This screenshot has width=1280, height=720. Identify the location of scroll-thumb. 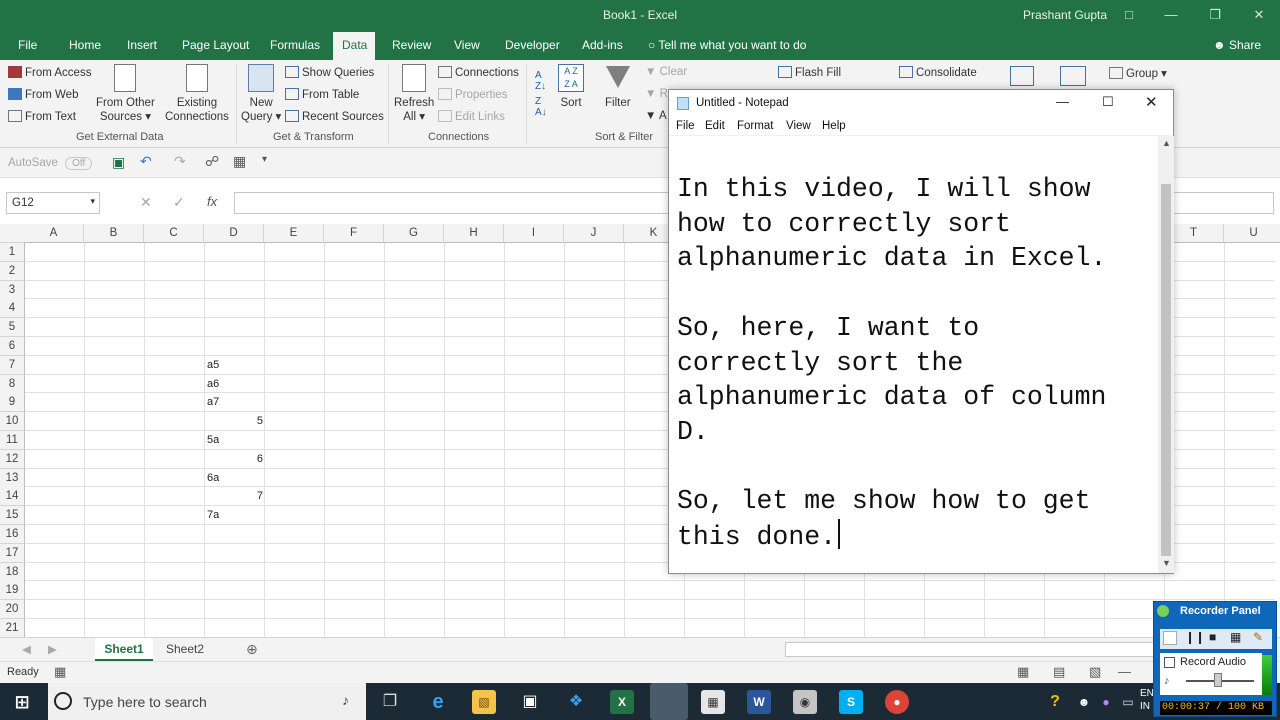
(1166, 370).